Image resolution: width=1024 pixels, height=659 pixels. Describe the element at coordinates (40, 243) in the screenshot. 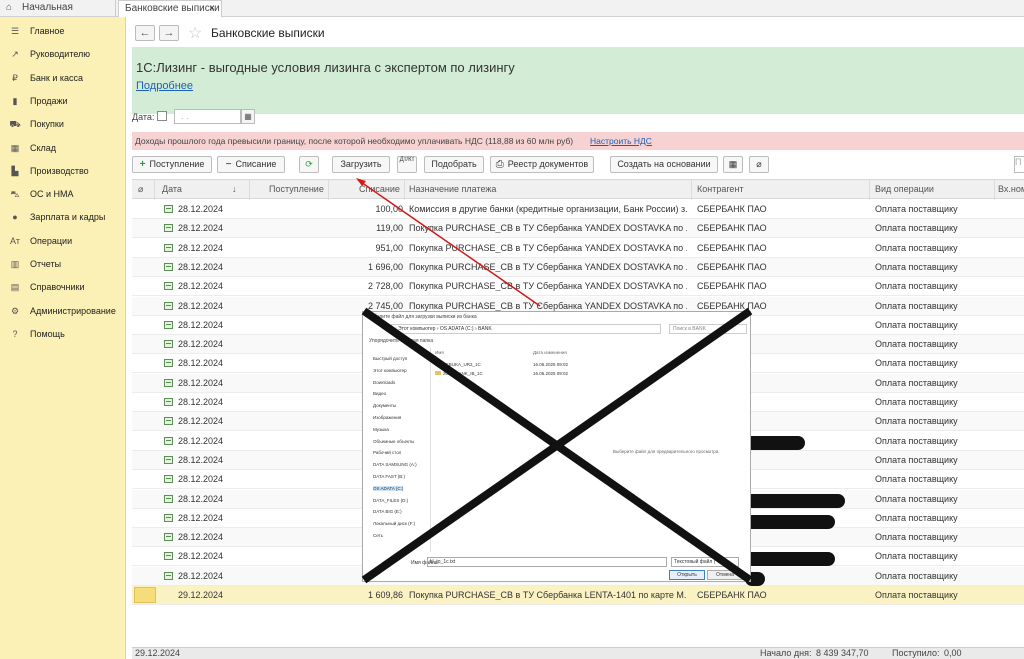

I see `sidebar-item: Ат Операции` at that location.